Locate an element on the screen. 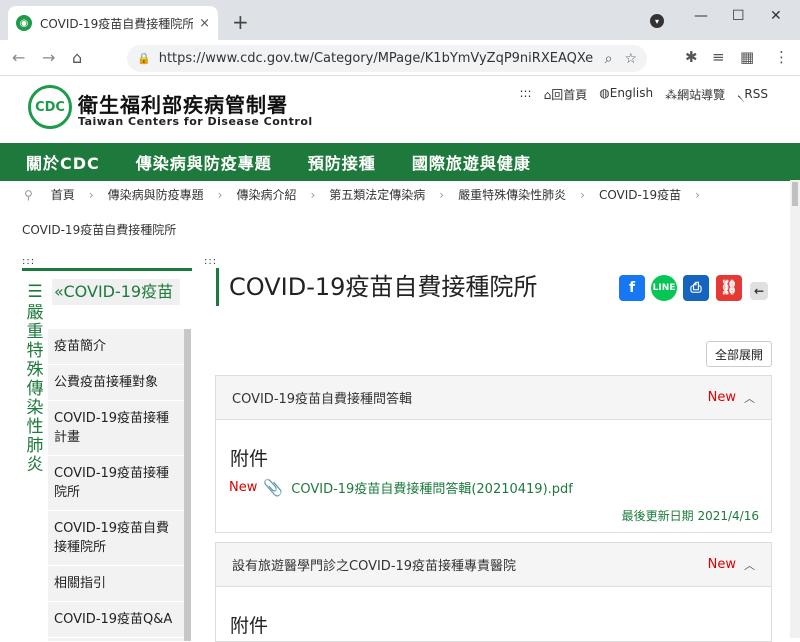 Image resolution: width=800 pixels, height=642 pixels. sidebar-category-label: 嚴重特殊傳染性肺炎 is located at coordinates (35, 389).